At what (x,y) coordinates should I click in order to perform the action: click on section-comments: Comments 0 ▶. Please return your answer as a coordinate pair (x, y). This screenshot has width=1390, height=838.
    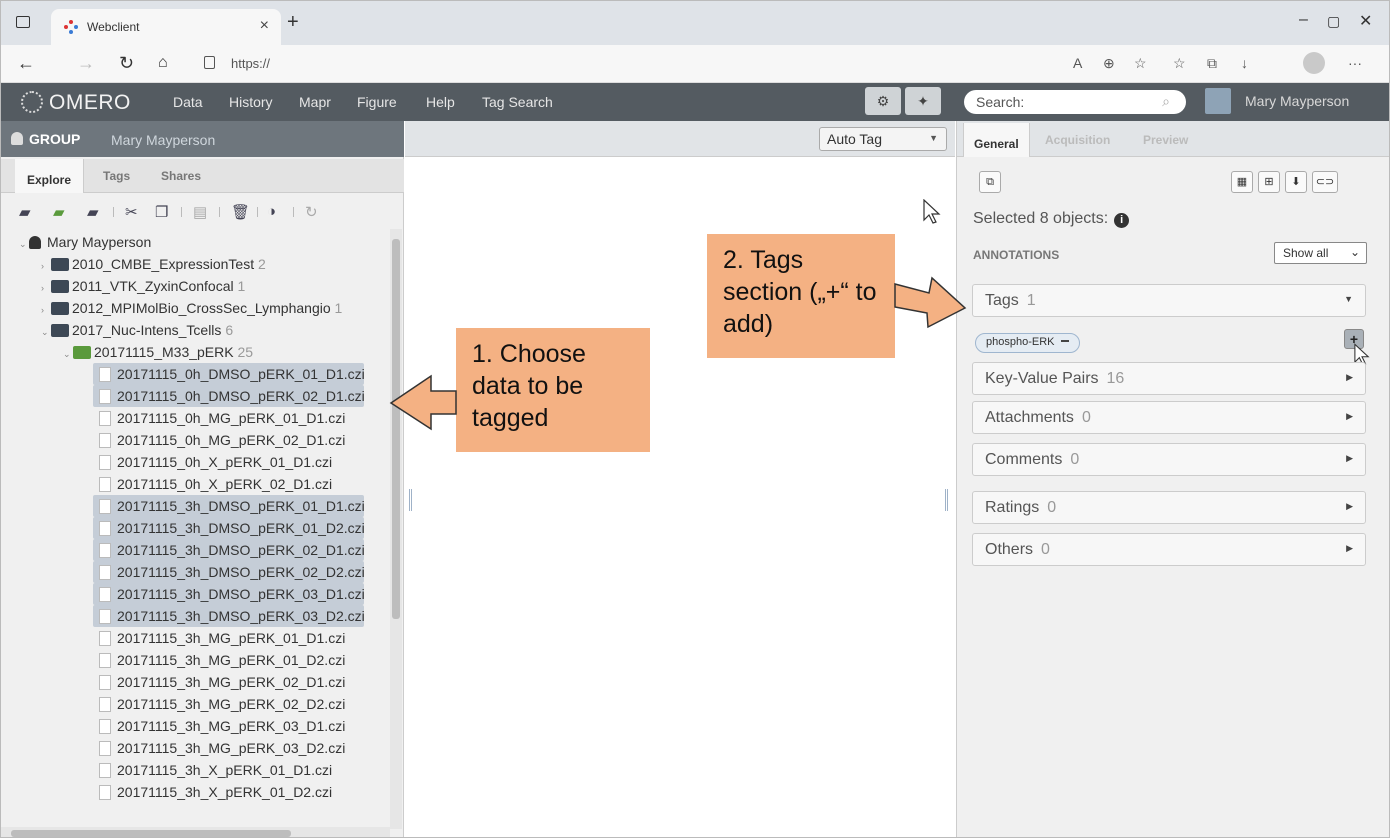
    Looking at the image, I should click on (1169, 459).